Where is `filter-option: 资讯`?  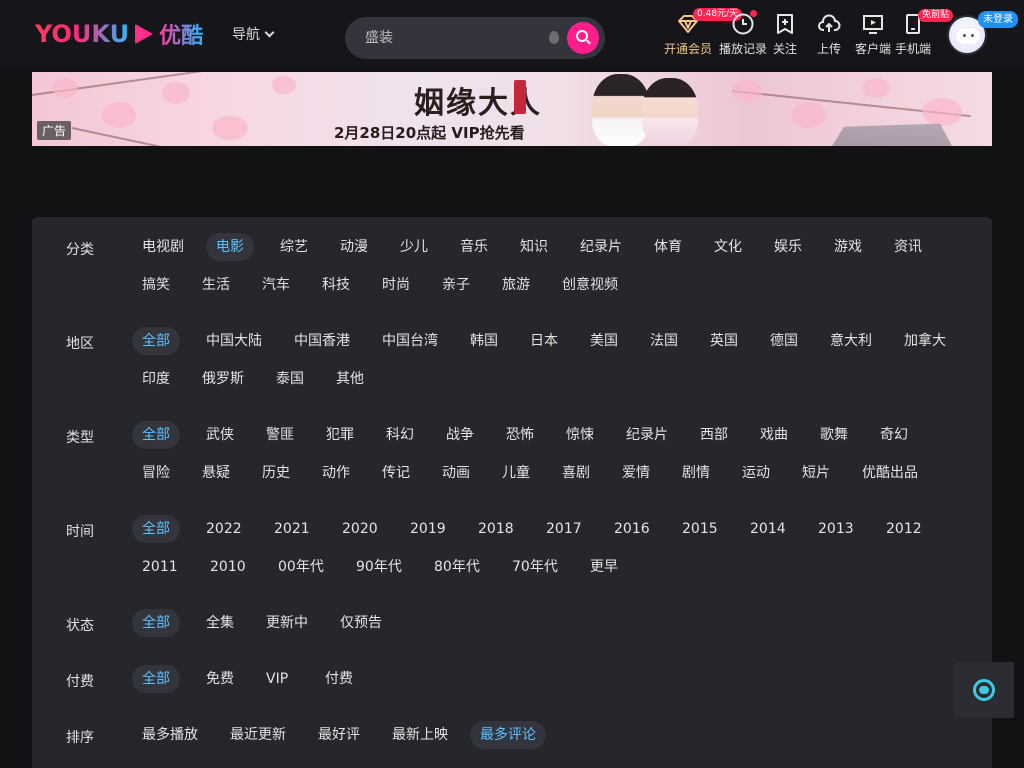 filter-option: 资讯 is located at coordinates (908, 247).